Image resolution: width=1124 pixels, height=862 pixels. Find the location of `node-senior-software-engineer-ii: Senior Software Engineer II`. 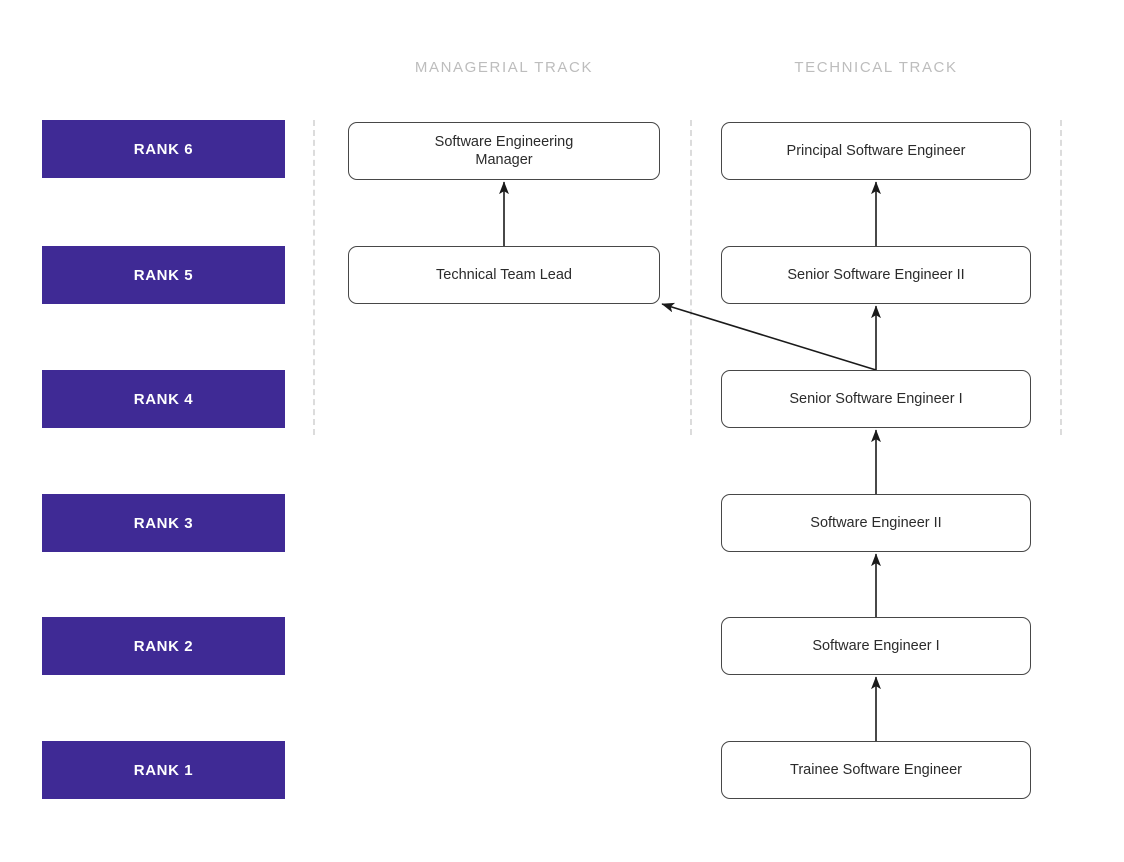

node-senior-software-engineer-ii: Senior Software Engineer II is located at coordinates (876, 275).